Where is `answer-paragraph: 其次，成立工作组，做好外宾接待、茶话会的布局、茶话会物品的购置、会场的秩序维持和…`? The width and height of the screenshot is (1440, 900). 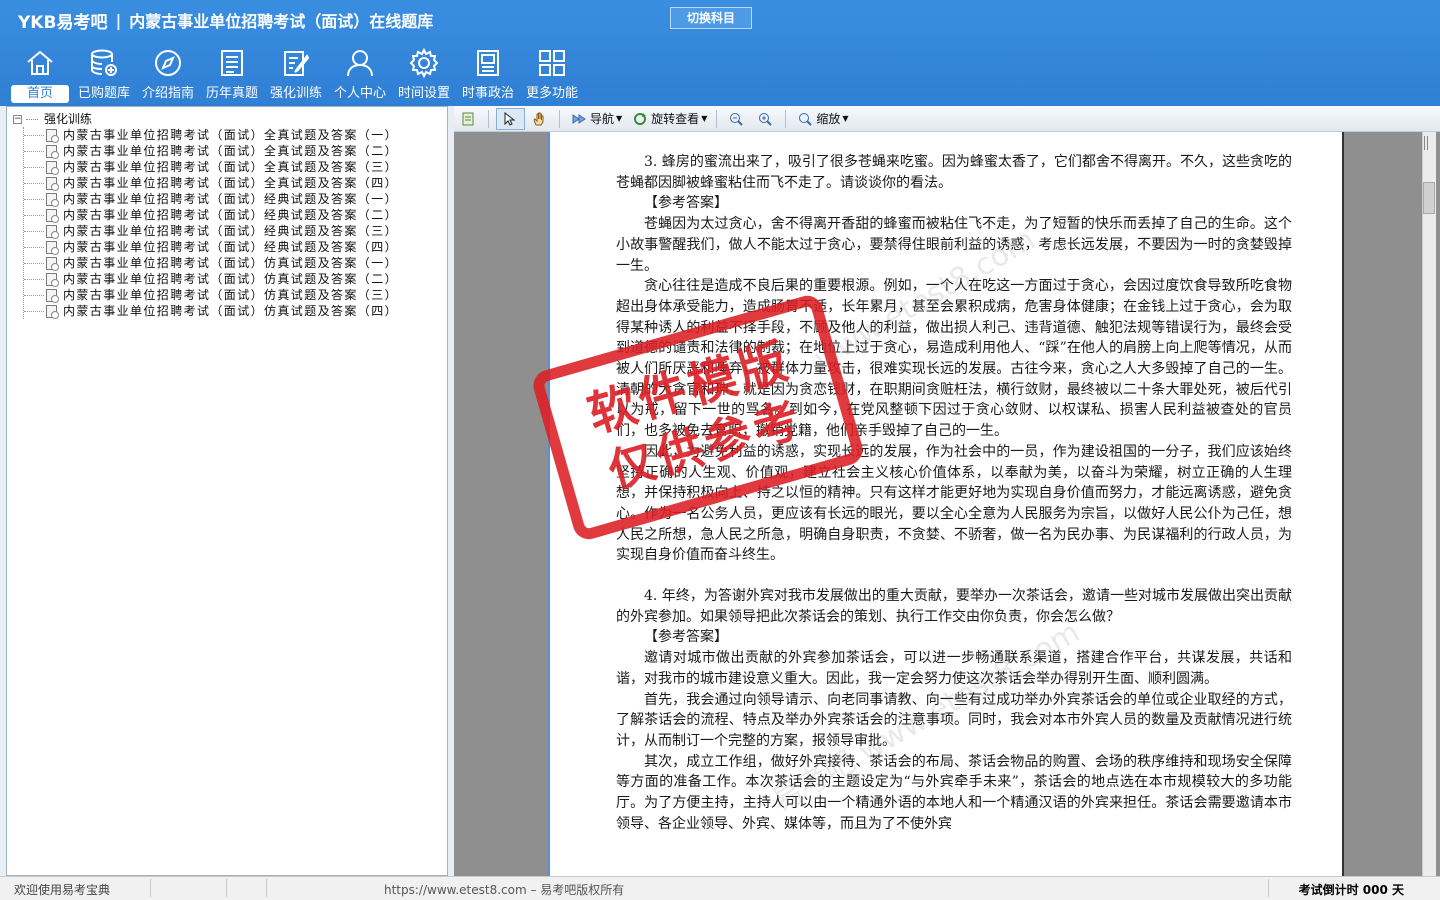
answer-paragraph: 其次，成立工作组，做好外宾接待、茶话会的布局、茶话会物品的购置、会场的秩序维持和… is located at coordinates (954, 792).